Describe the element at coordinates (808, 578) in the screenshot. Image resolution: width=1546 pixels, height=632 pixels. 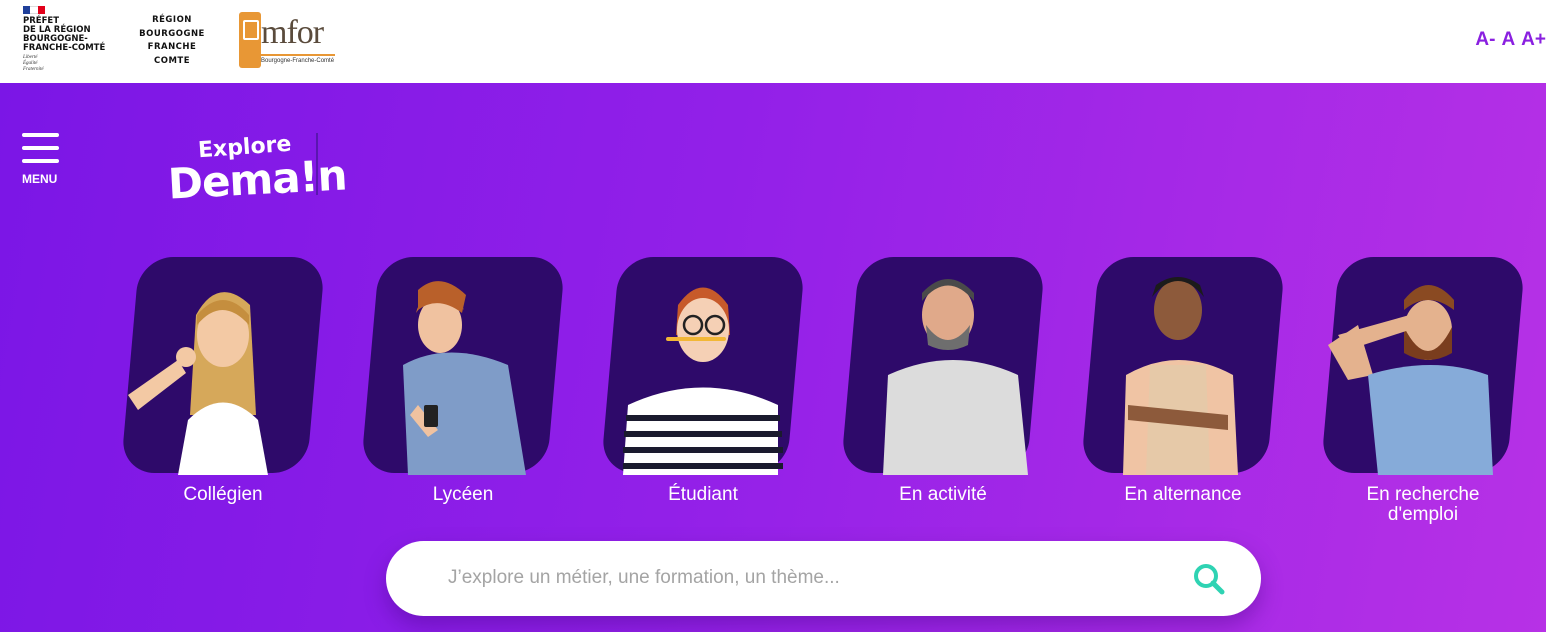
I see `search-input` at that location.